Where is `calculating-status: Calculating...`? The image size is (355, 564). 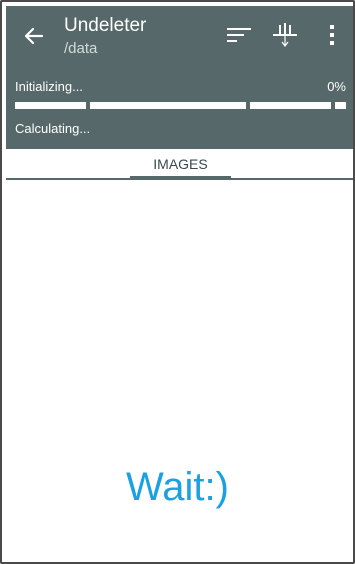
calculating-status: Calculating... is located at coordinates (53, 128).